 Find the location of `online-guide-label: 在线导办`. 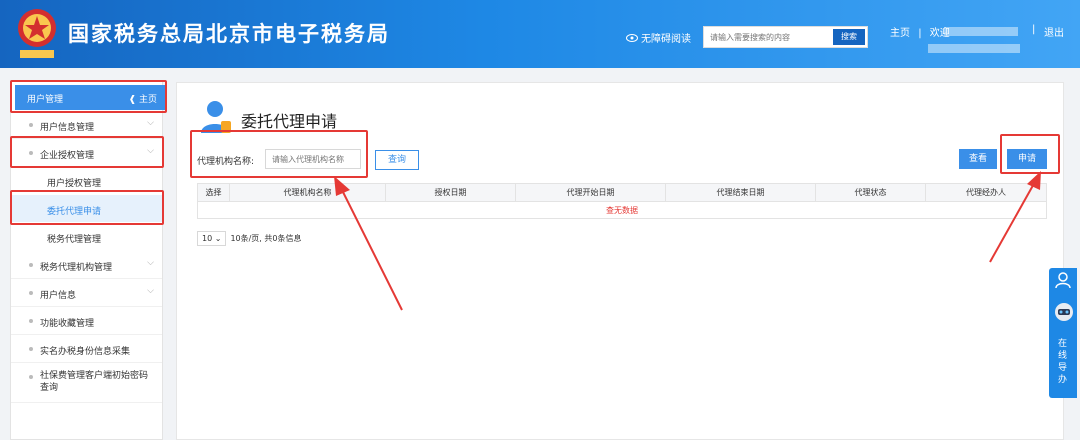

online-guide-label: 在线导办 is located at coordinates (1063, 362).